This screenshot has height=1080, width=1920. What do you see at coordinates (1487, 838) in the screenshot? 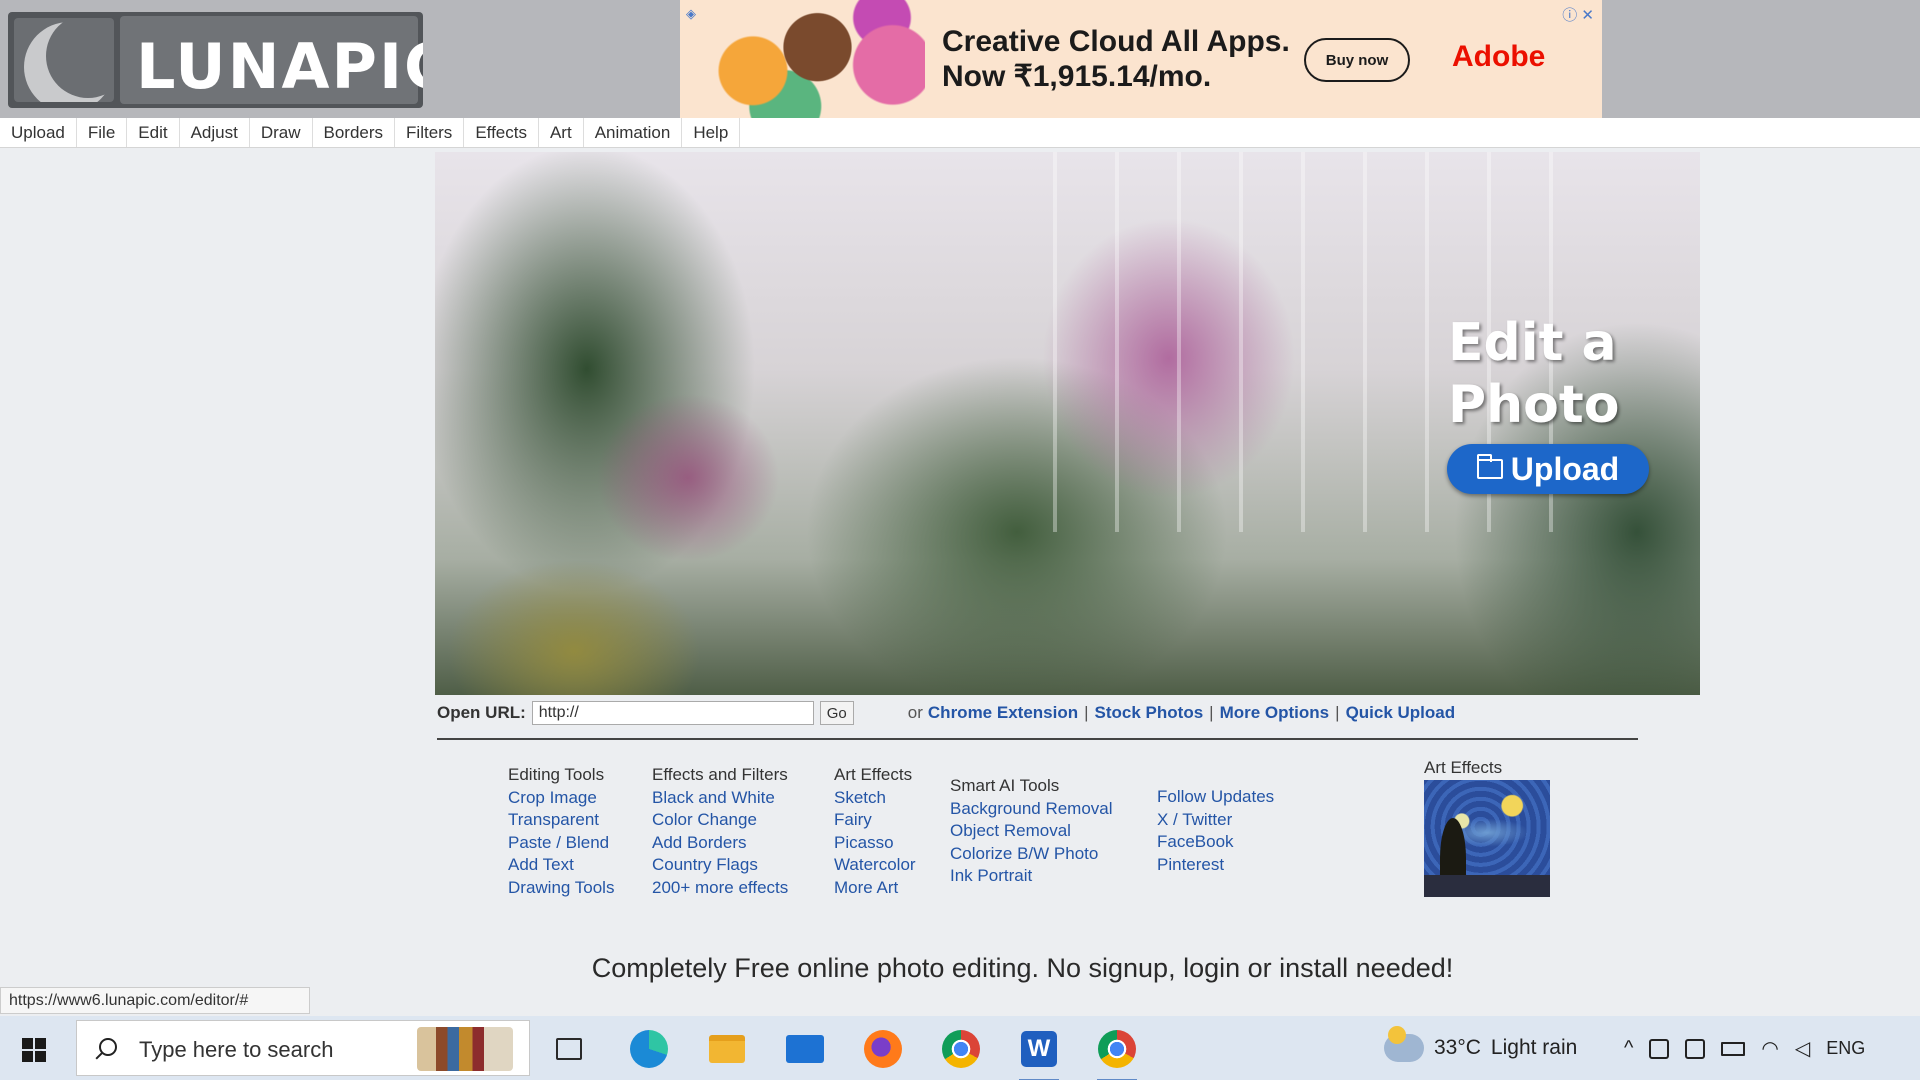
I see `starry-night-thumbnail` at bounding box center [1487, 838].